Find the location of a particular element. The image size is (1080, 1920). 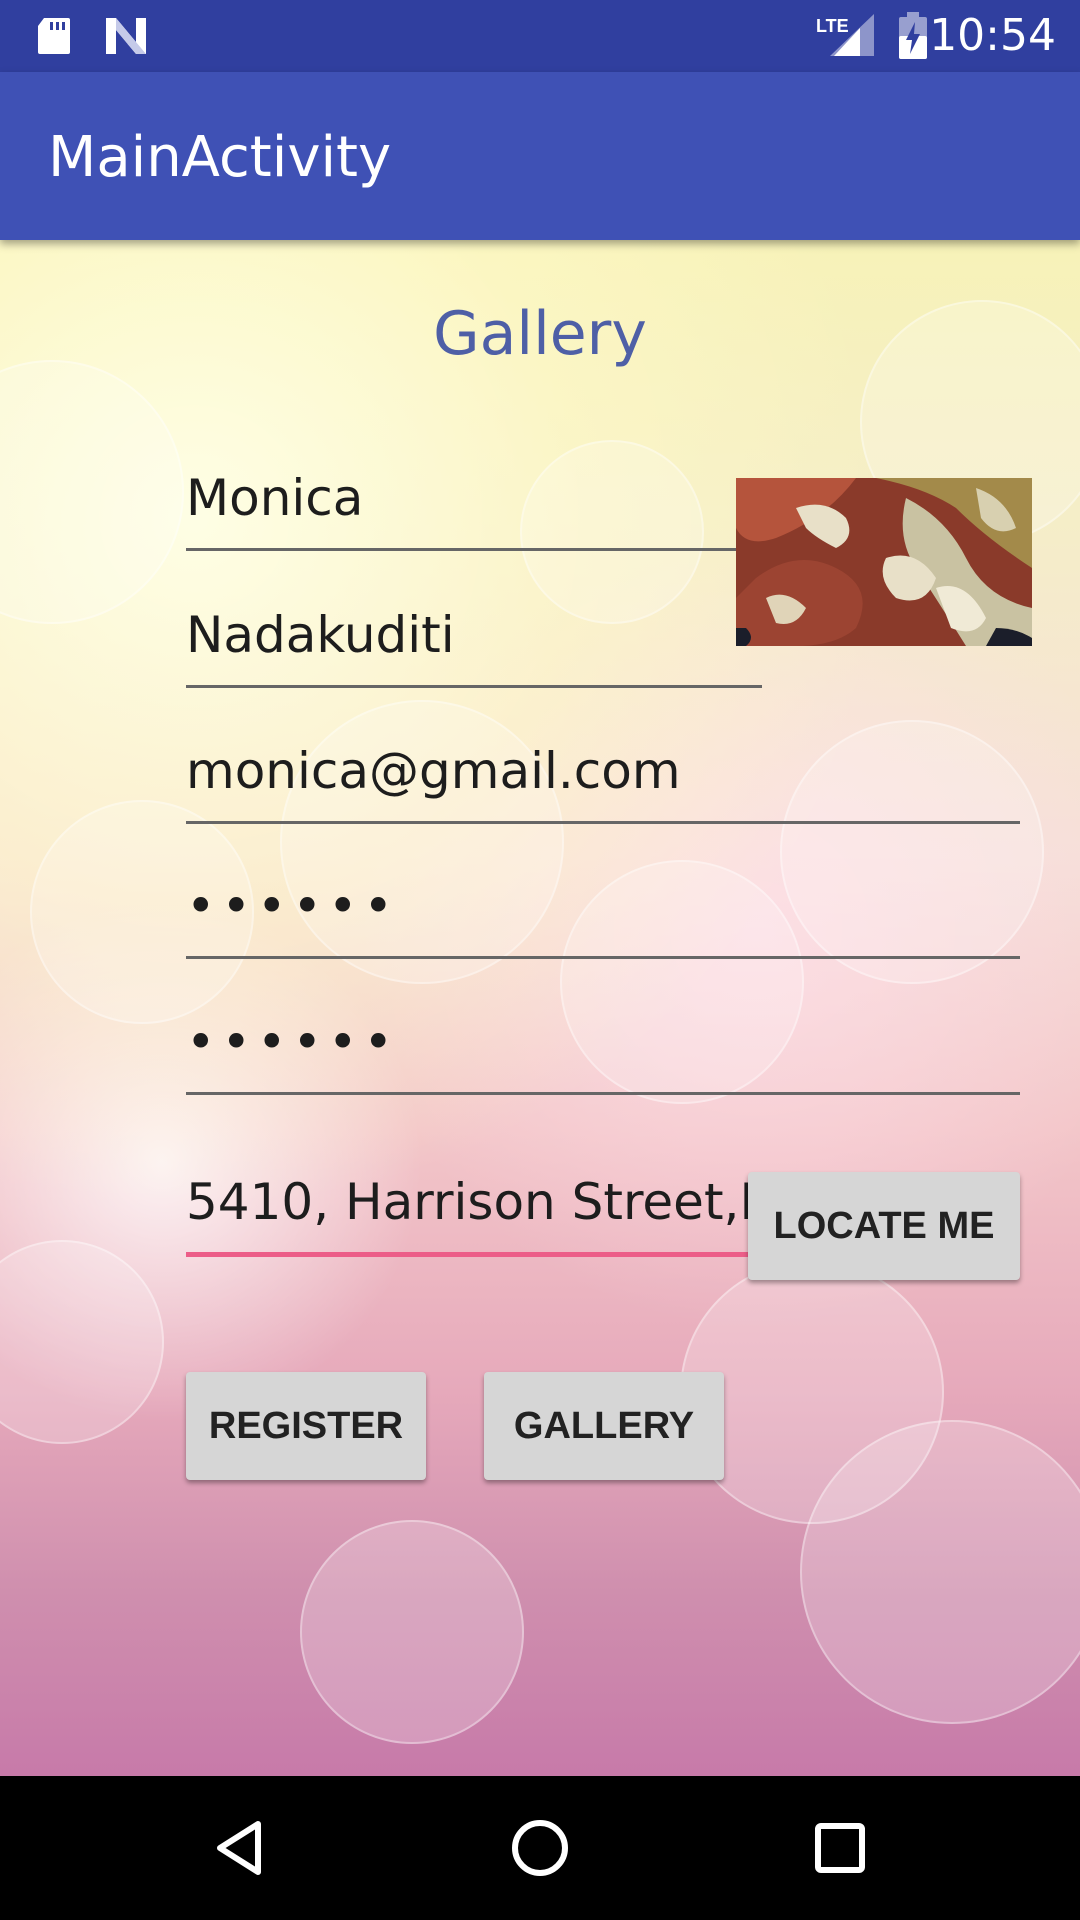

navigation-bar is located at coordinates (540, 1848).